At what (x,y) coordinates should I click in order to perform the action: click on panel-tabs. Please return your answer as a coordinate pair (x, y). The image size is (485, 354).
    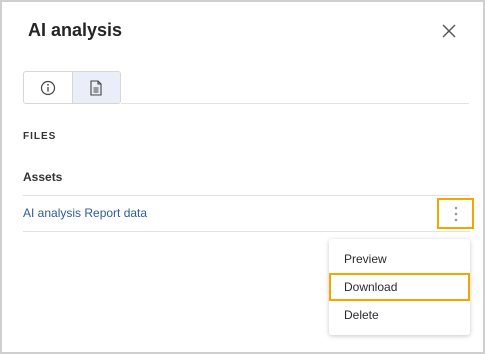
    Looking at the image, I should click on (72, 87).